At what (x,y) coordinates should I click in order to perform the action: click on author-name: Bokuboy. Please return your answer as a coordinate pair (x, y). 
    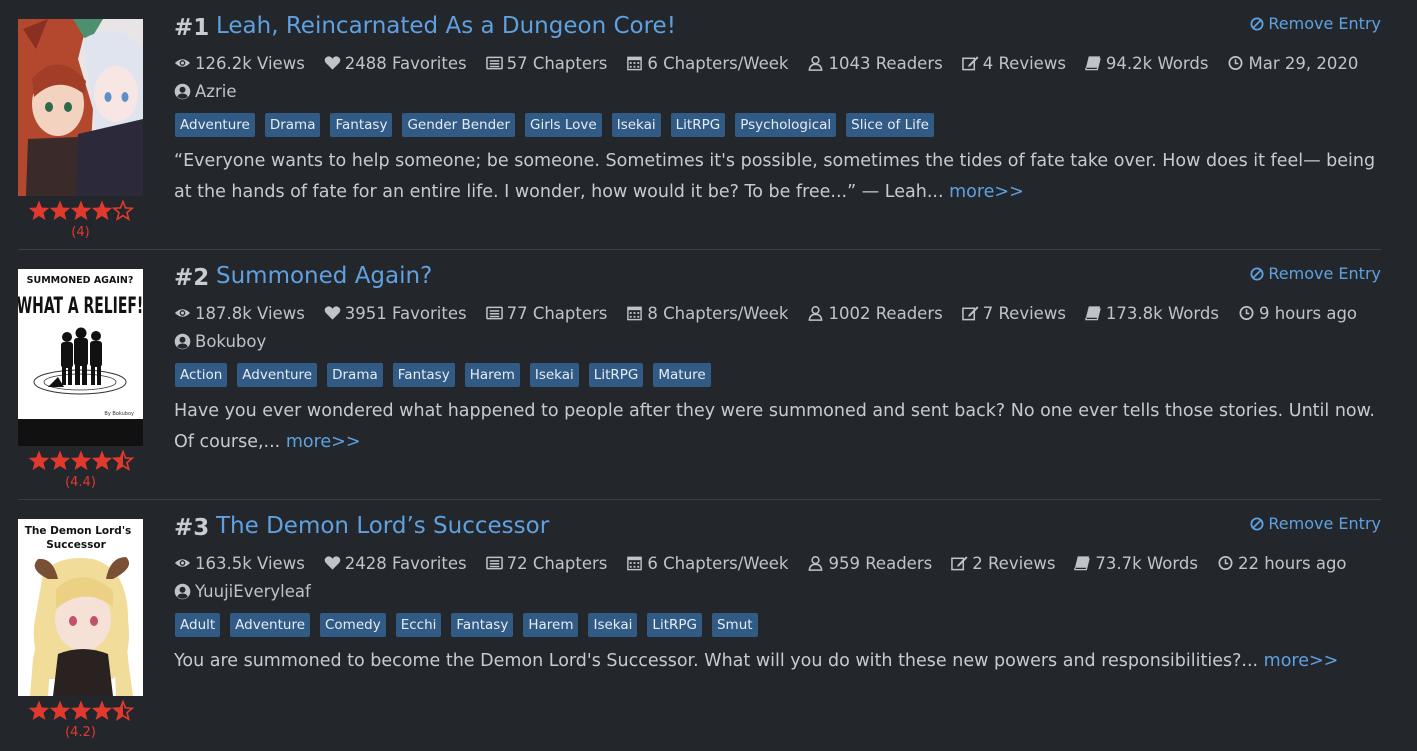
    Looking at the image, I should click on (231, 341).